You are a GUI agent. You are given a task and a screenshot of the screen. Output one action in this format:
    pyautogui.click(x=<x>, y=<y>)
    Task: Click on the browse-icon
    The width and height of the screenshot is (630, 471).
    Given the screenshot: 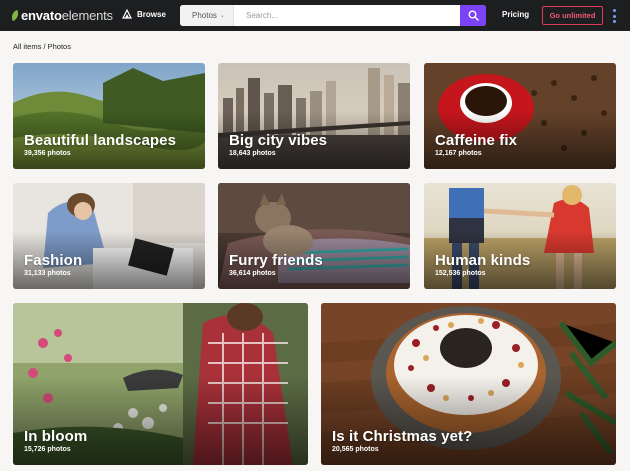 What is the action you would take?
    pyautogui.click(x=127, y=13)
    